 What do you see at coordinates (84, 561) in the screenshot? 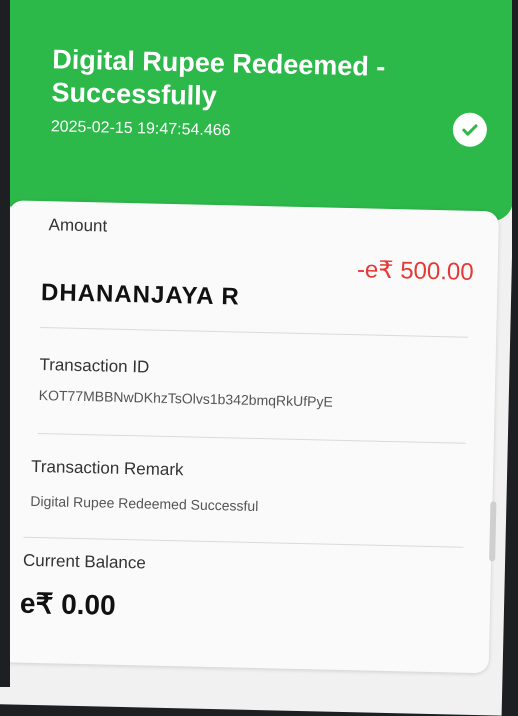
I see `current-balance-label: Current Balance` at bounding box center [84, 561].